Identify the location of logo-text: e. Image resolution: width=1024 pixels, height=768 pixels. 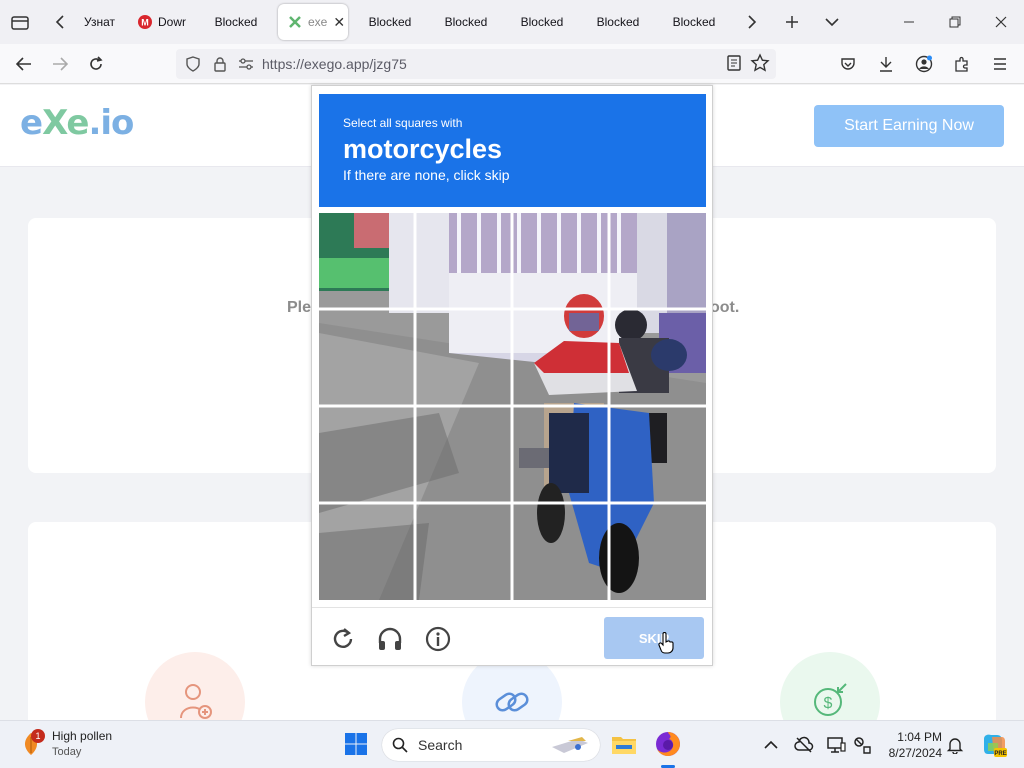
(31, 123).